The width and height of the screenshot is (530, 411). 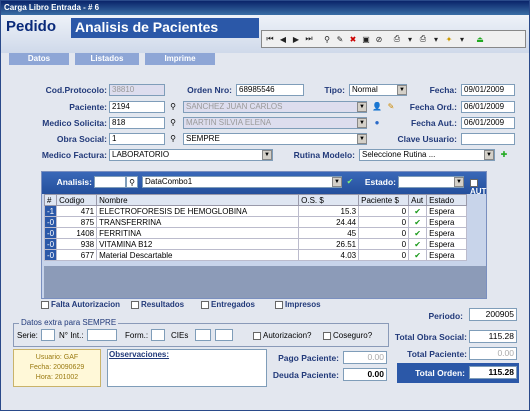 I want to click on total-os-label: Total Obra Social:, so click(x=430, y=337).